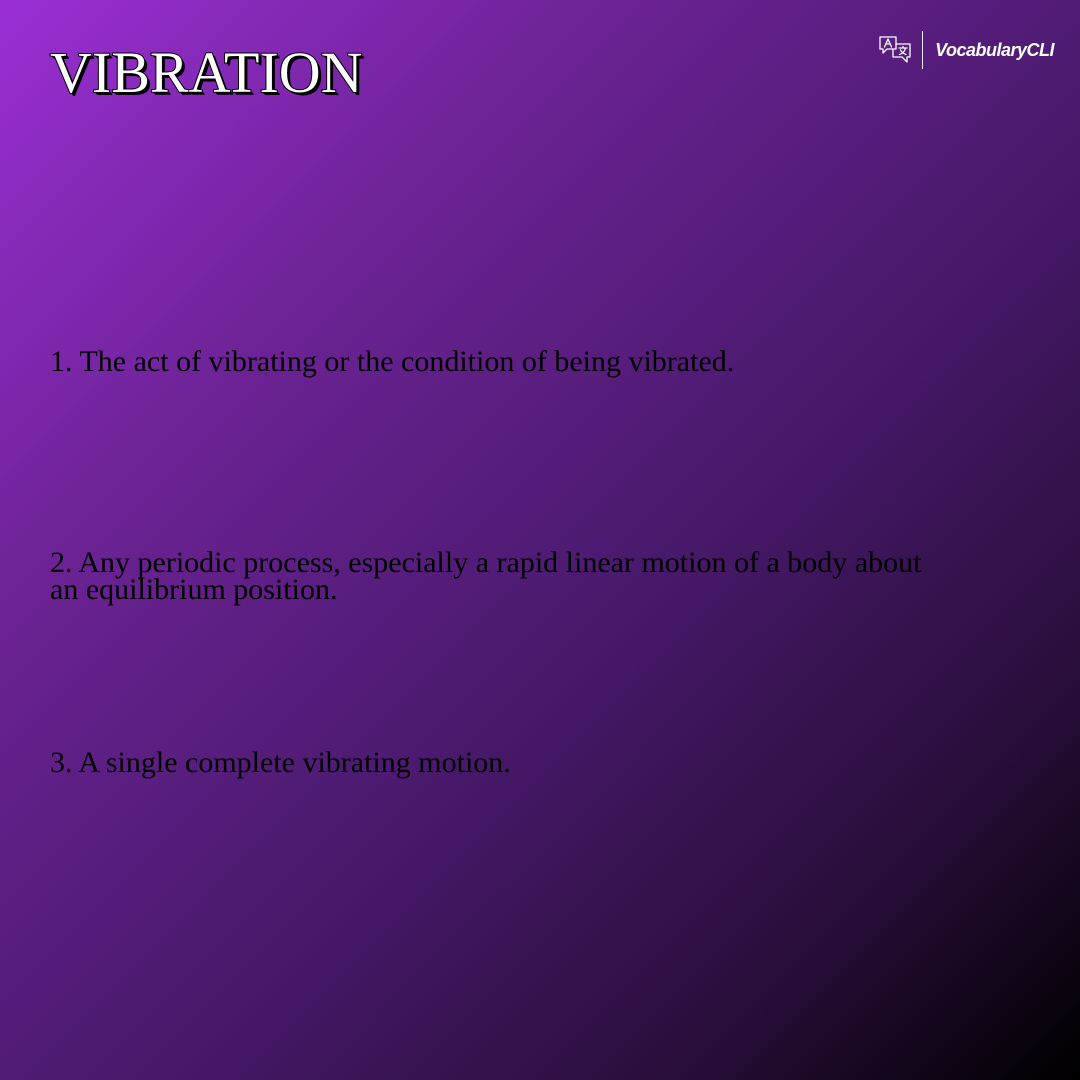 Image resolution: width=1080 pixels, height=1080 pixels. What do you see at coordinates (923, 50) in the screenshot?
I see `brand-divider` at bounding box center [923, 50].